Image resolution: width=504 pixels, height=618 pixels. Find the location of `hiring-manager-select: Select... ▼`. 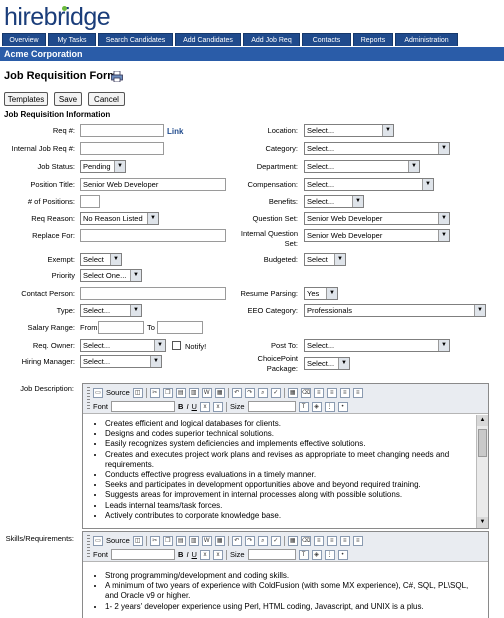

hiring-manager-select: Select... ▼ is located at coordinates (121, 361).